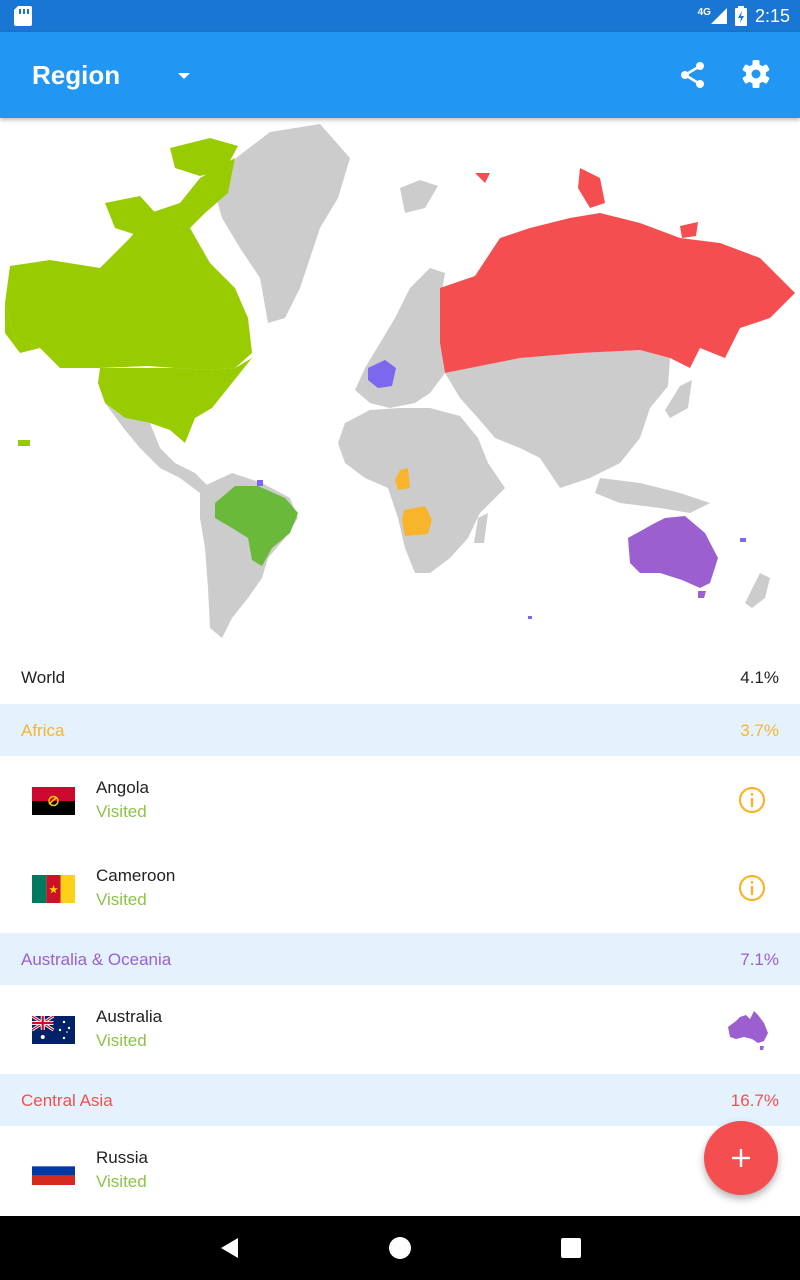 The image size is (800, 1280). What do you see at coordinates (419, 196) in the screenshot?
I see `iceland-shape` at bounding box center [419, 196].